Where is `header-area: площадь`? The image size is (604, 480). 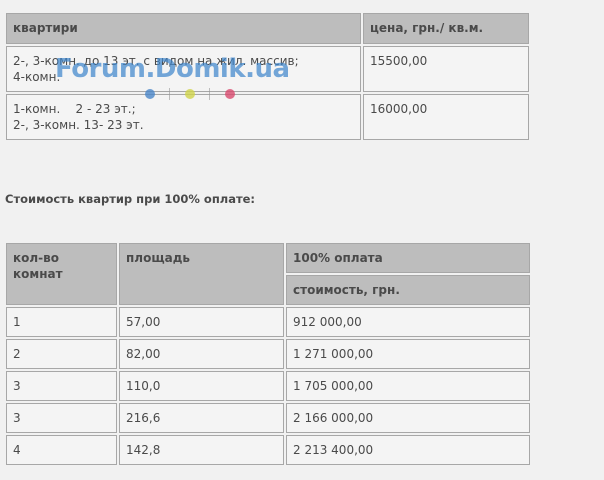 header-area: площадь is located at coordinates (201, 274).